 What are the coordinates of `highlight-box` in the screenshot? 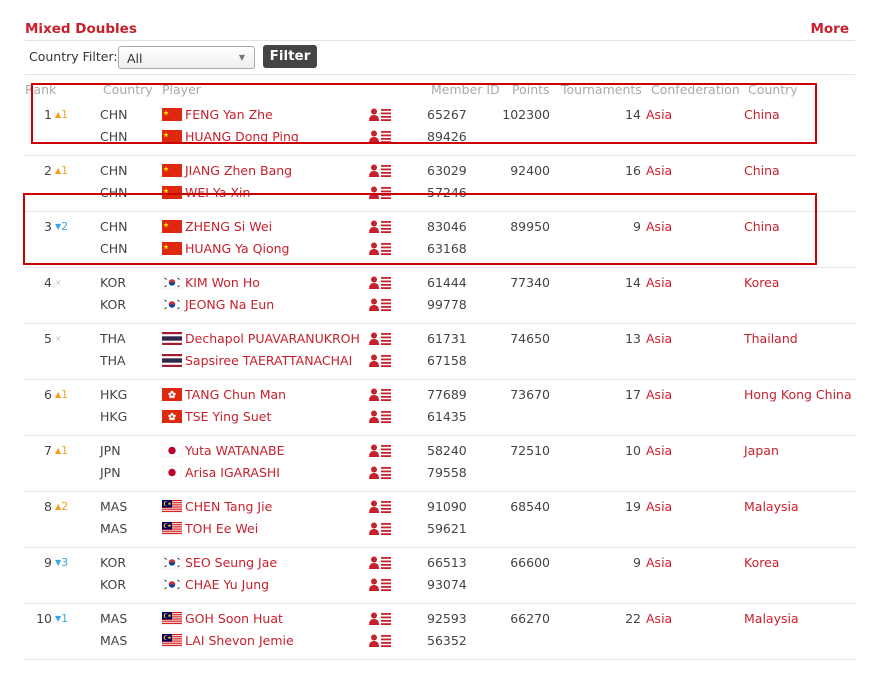 It's located at (424, 113).